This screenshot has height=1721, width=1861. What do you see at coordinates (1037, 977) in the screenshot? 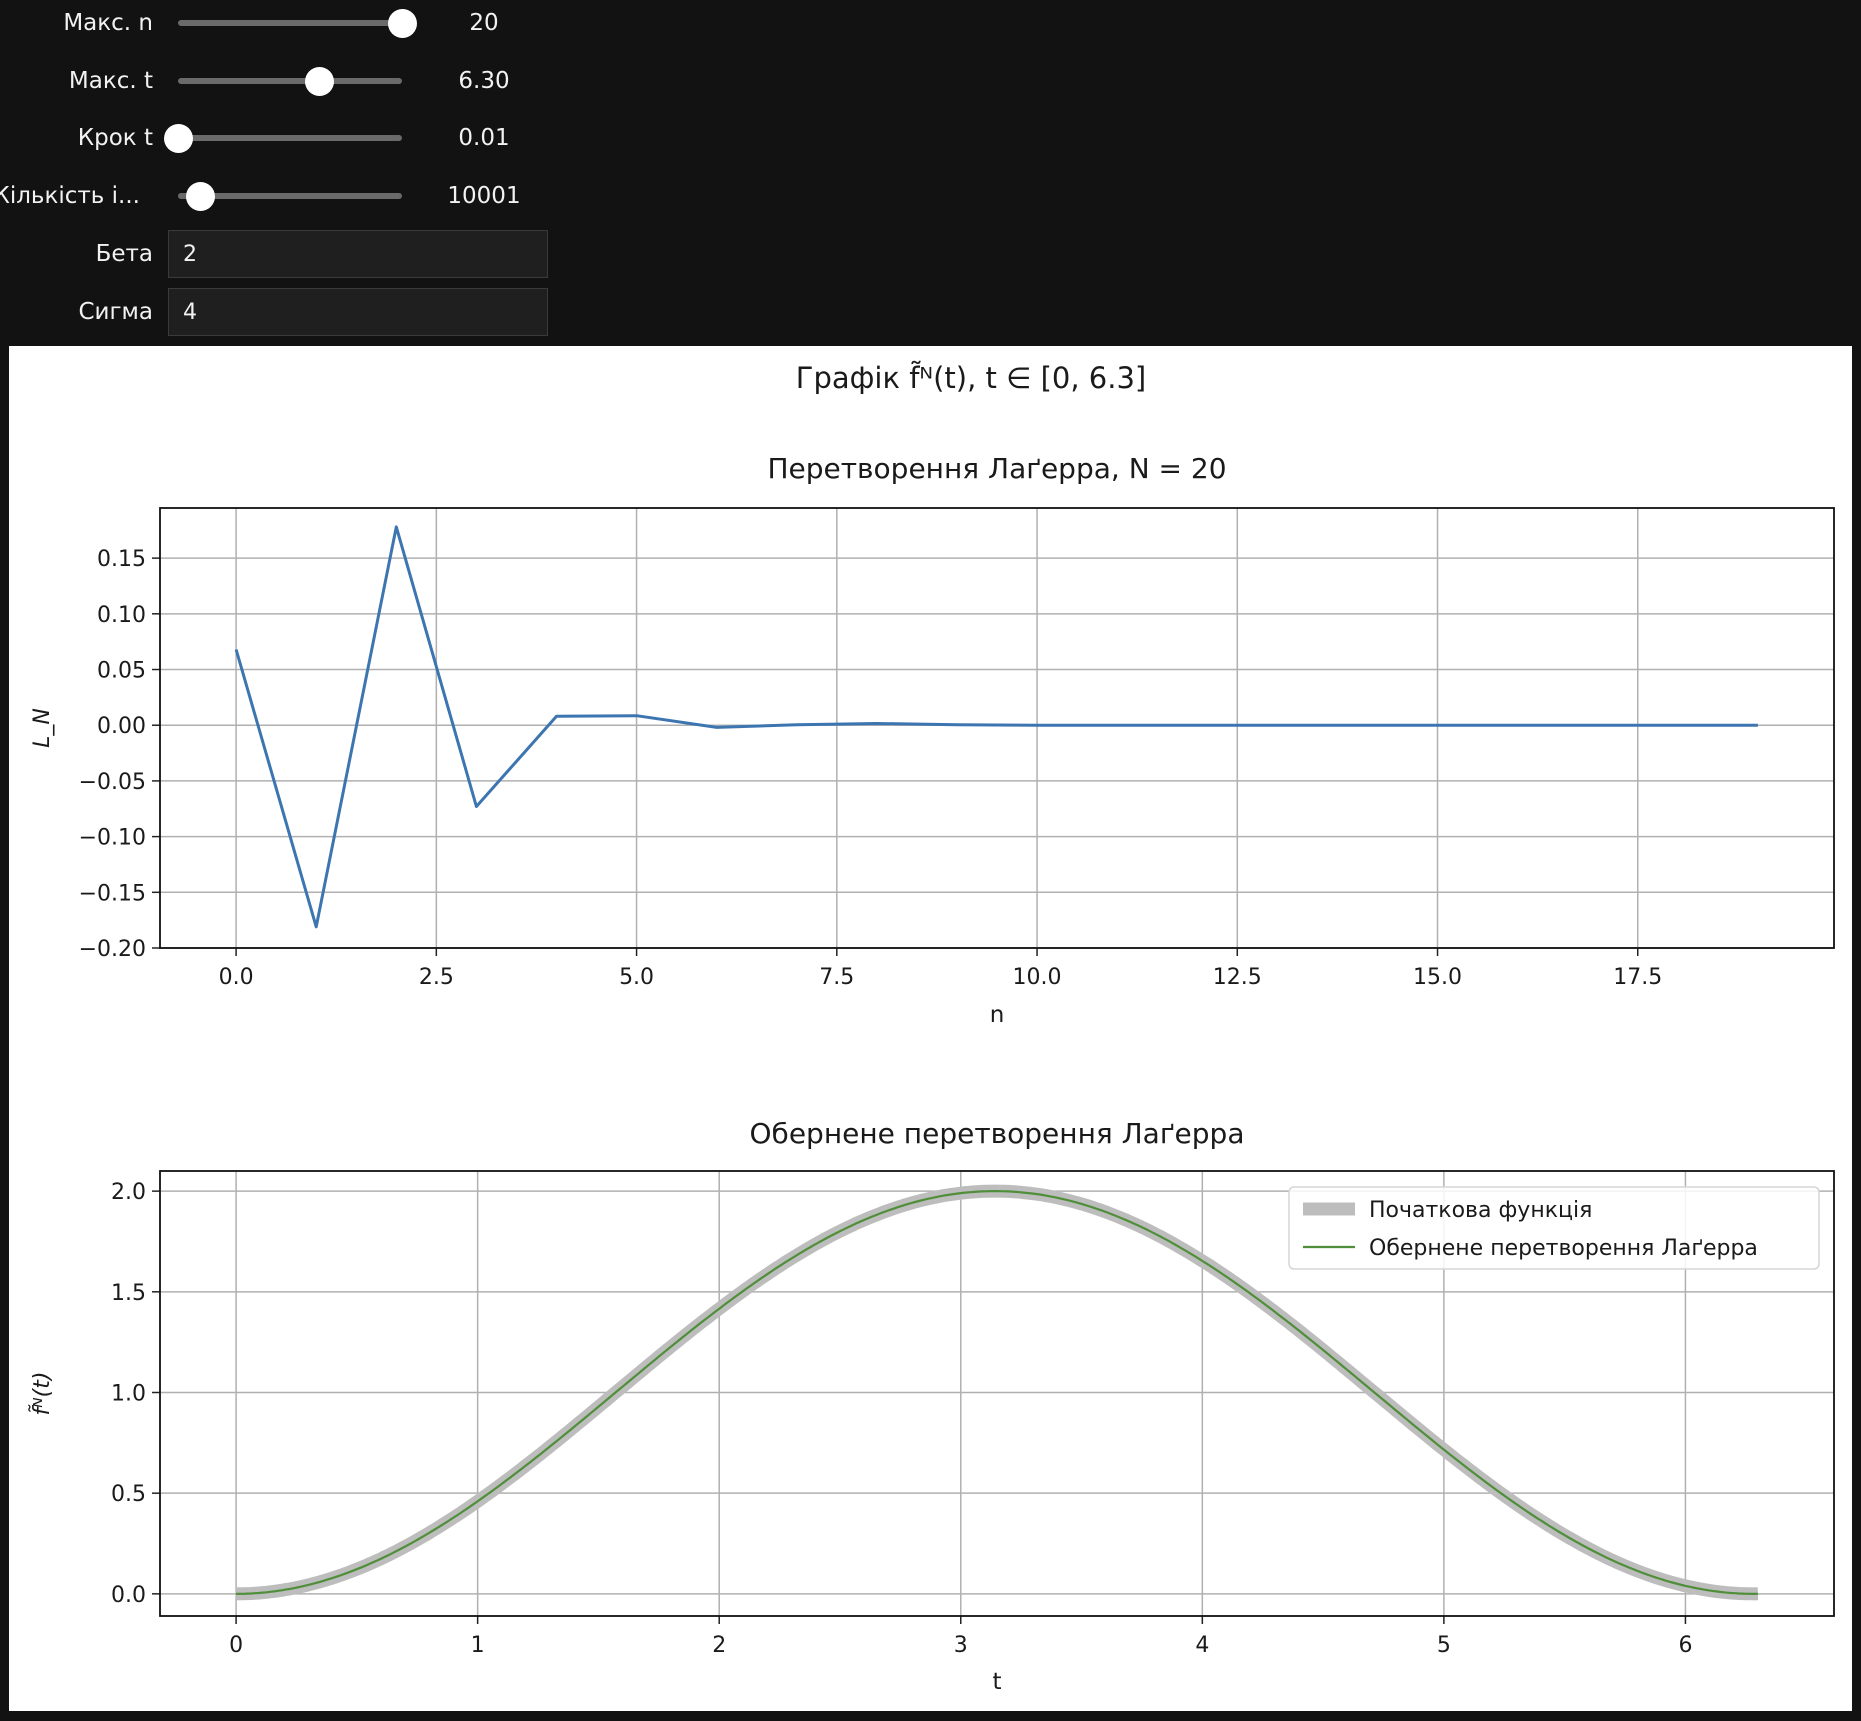
I see `top-xtick-label: 10.0` at bounding box center [1037, 977].